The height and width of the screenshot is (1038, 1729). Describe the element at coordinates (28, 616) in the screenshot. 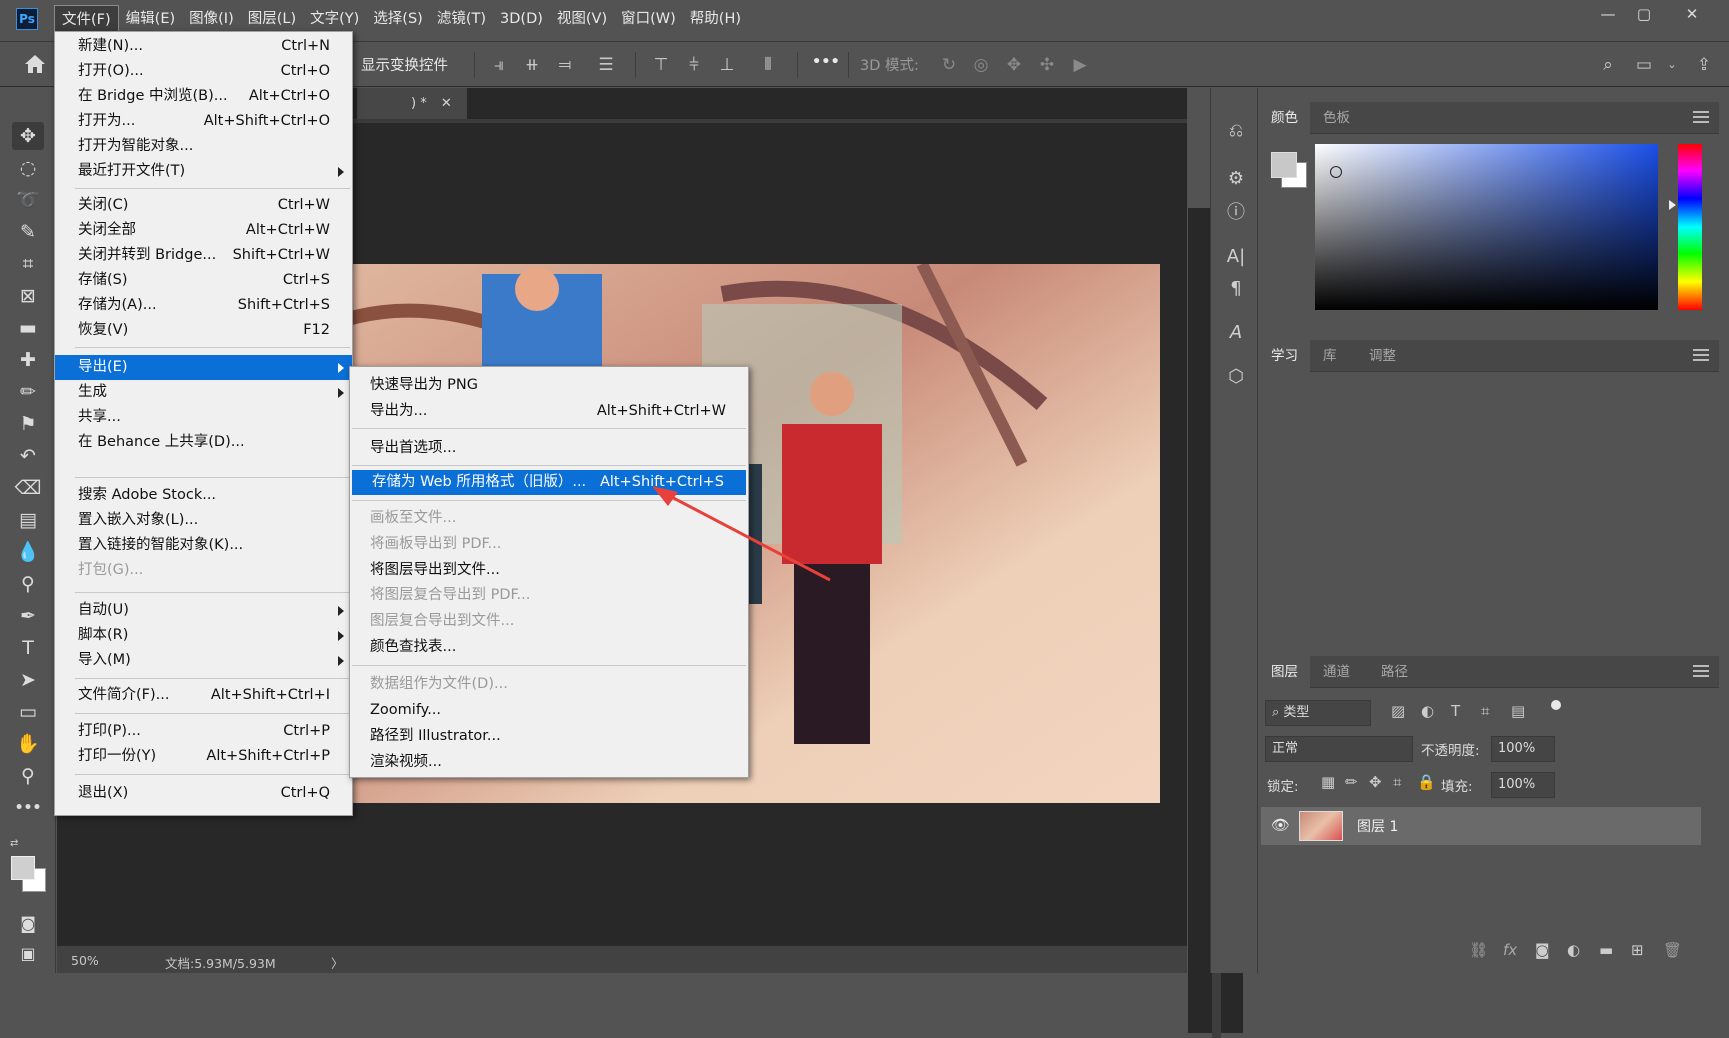

I see `pen-tool-icon: ✒` at that location.